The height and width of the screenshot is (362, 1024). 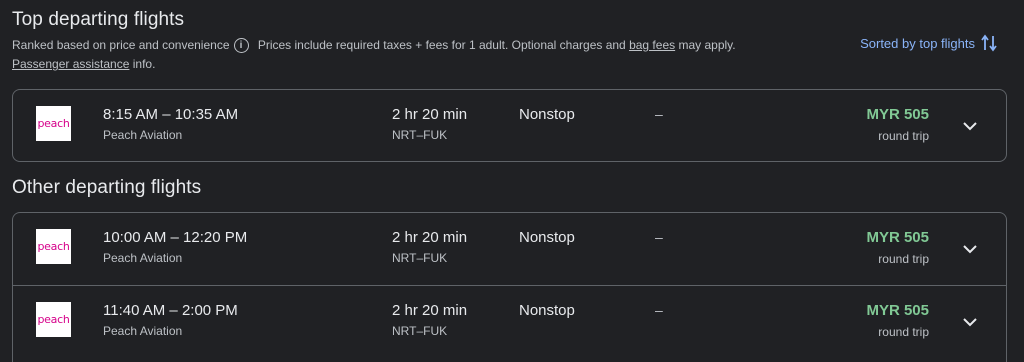 I want to click on other-flights-title: Other departing flights, so click(x=107, y=187).